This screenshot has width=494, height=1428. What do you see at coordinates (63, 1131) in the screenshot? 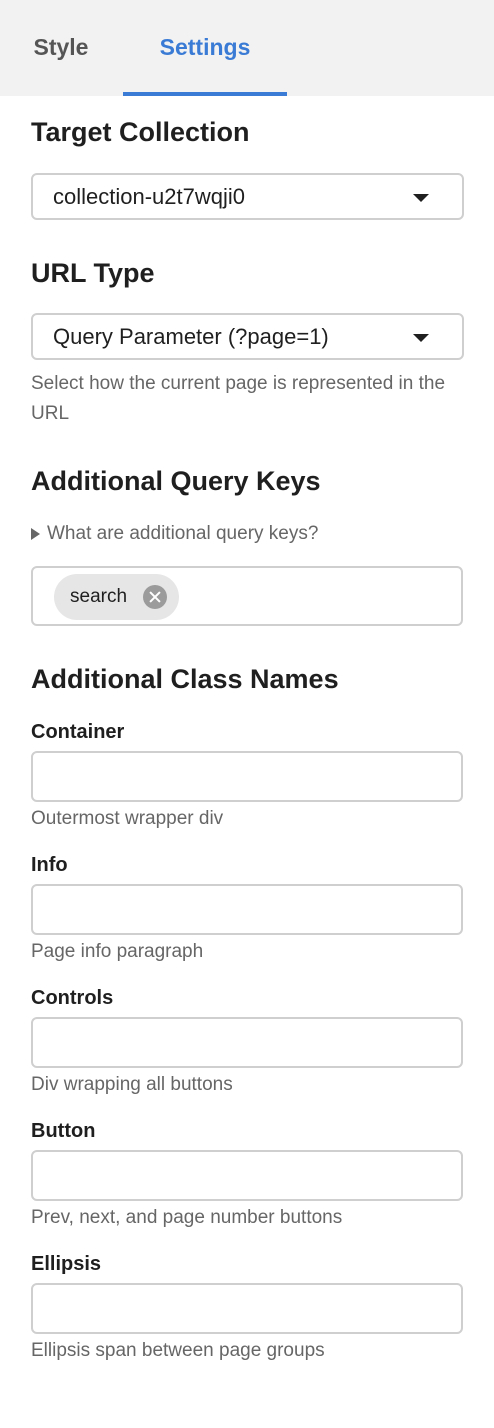
I see `button-label: Button` at bounding box center [63, 1131].